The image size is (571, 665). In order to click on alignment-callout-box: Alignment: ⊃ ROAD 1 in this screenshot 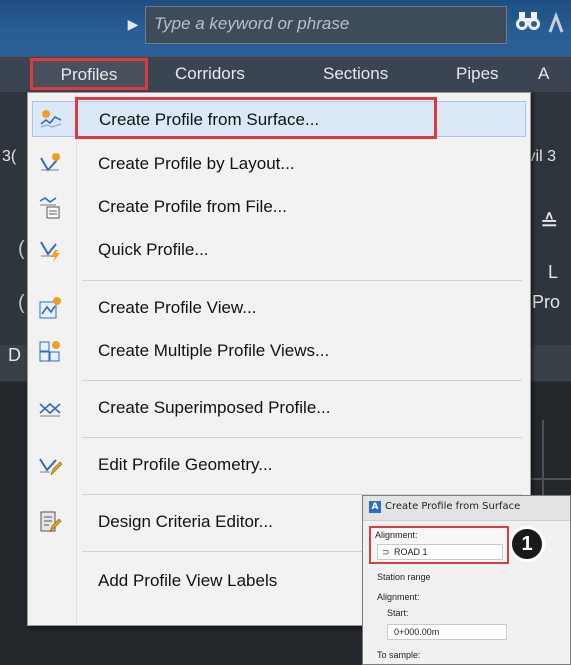, I will do `click(439, 545)`.